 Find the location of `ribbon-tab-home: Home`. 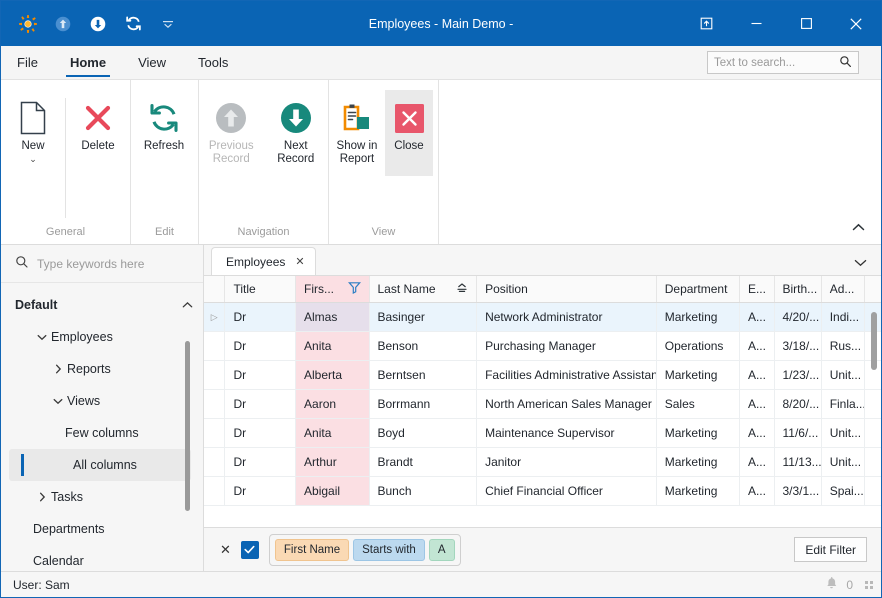

ribbon-tab-home: Home is located at coordinates (88, 62).